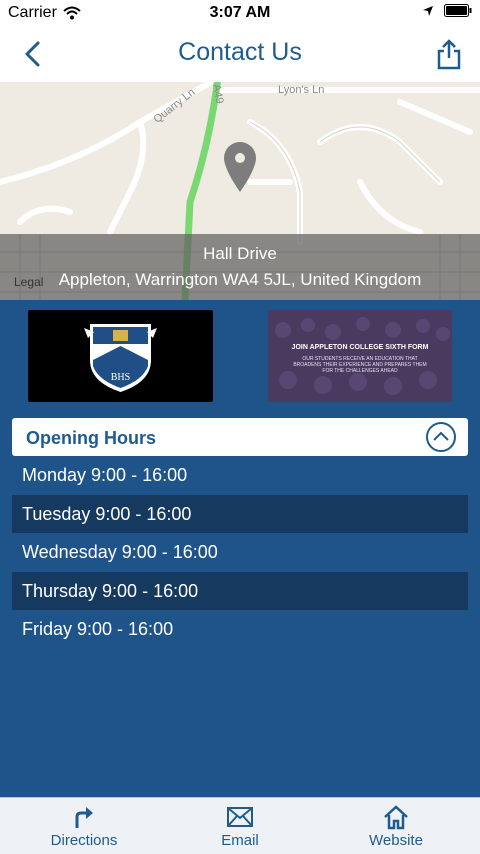  I want to click on tab-website: Website, so click(396, 826).